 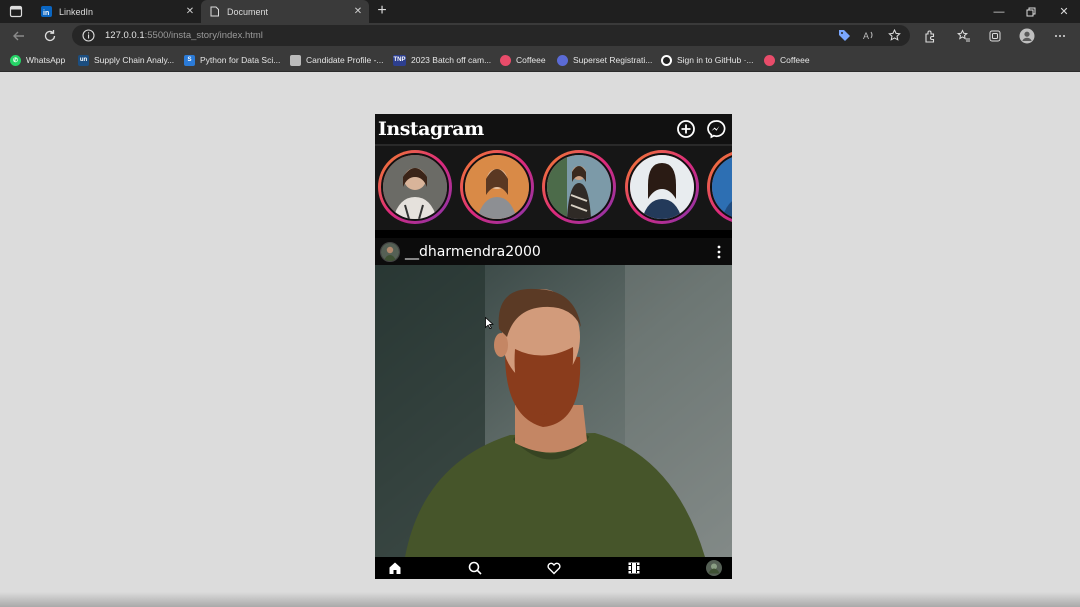 I want to click on skillup-icon: S, so click(x=189, y=60).